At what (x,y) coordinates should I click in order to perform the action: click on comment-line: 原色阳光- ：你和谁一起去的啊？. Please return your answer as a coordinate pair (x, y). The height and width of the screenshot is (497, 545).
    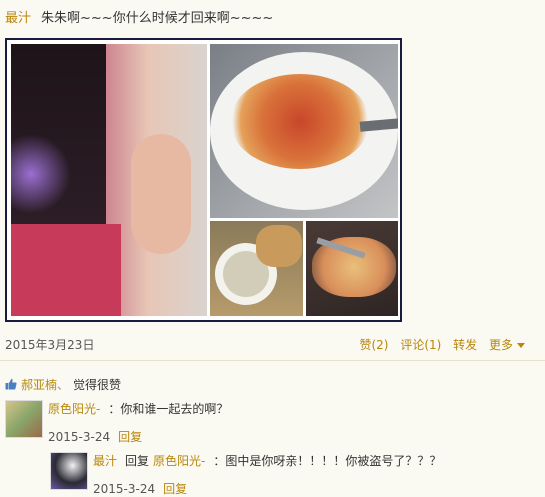
    Looking at the image, I should click on (138, 409).